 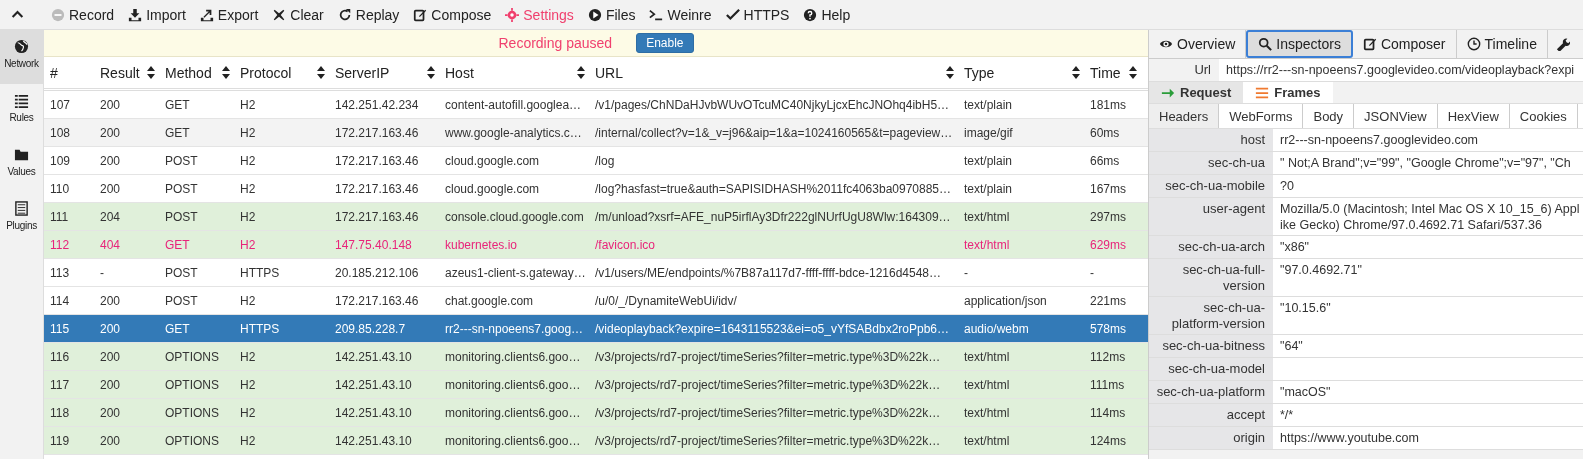 I want to click on request-row: 112 404 GET H2 147.75.40.148 kubernetes.io /favicon.ico text/html 629ms, so click(x=596, y=245).